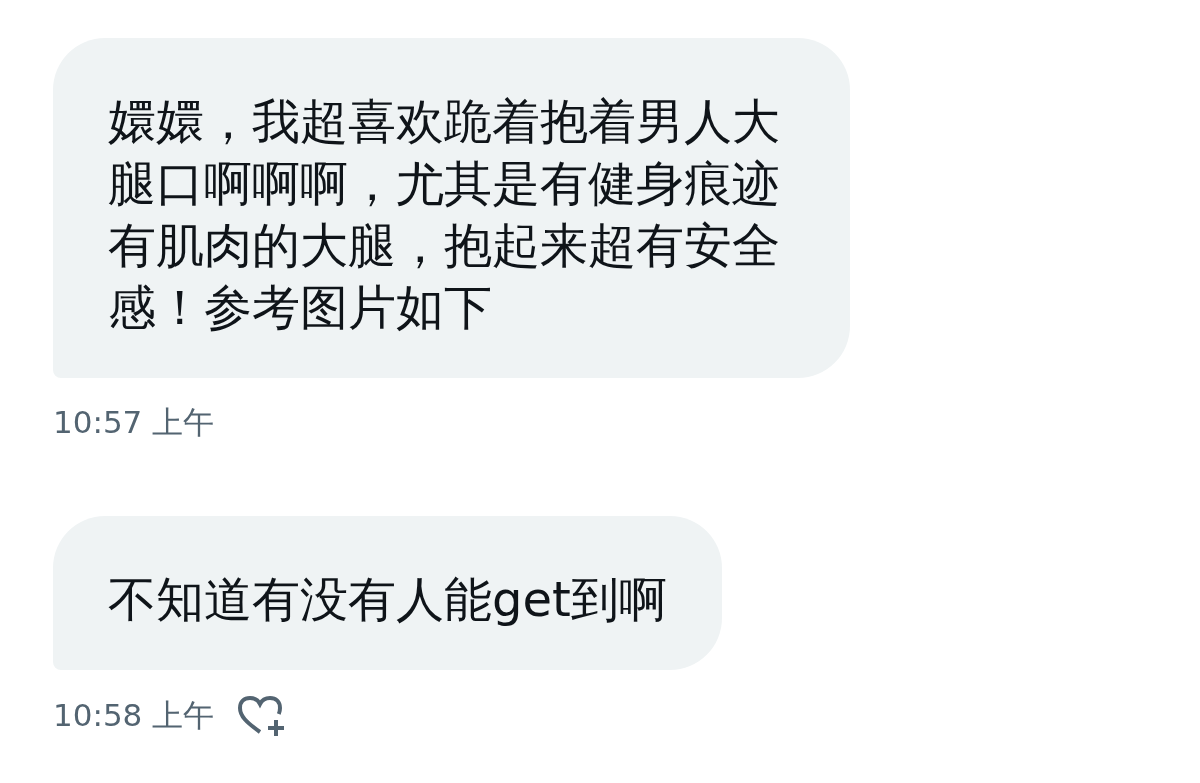  Describe the element at coordinates (387, 593) in the screenshot. I see `message-bubble: 不知道有没有人能get到啊` at that location.